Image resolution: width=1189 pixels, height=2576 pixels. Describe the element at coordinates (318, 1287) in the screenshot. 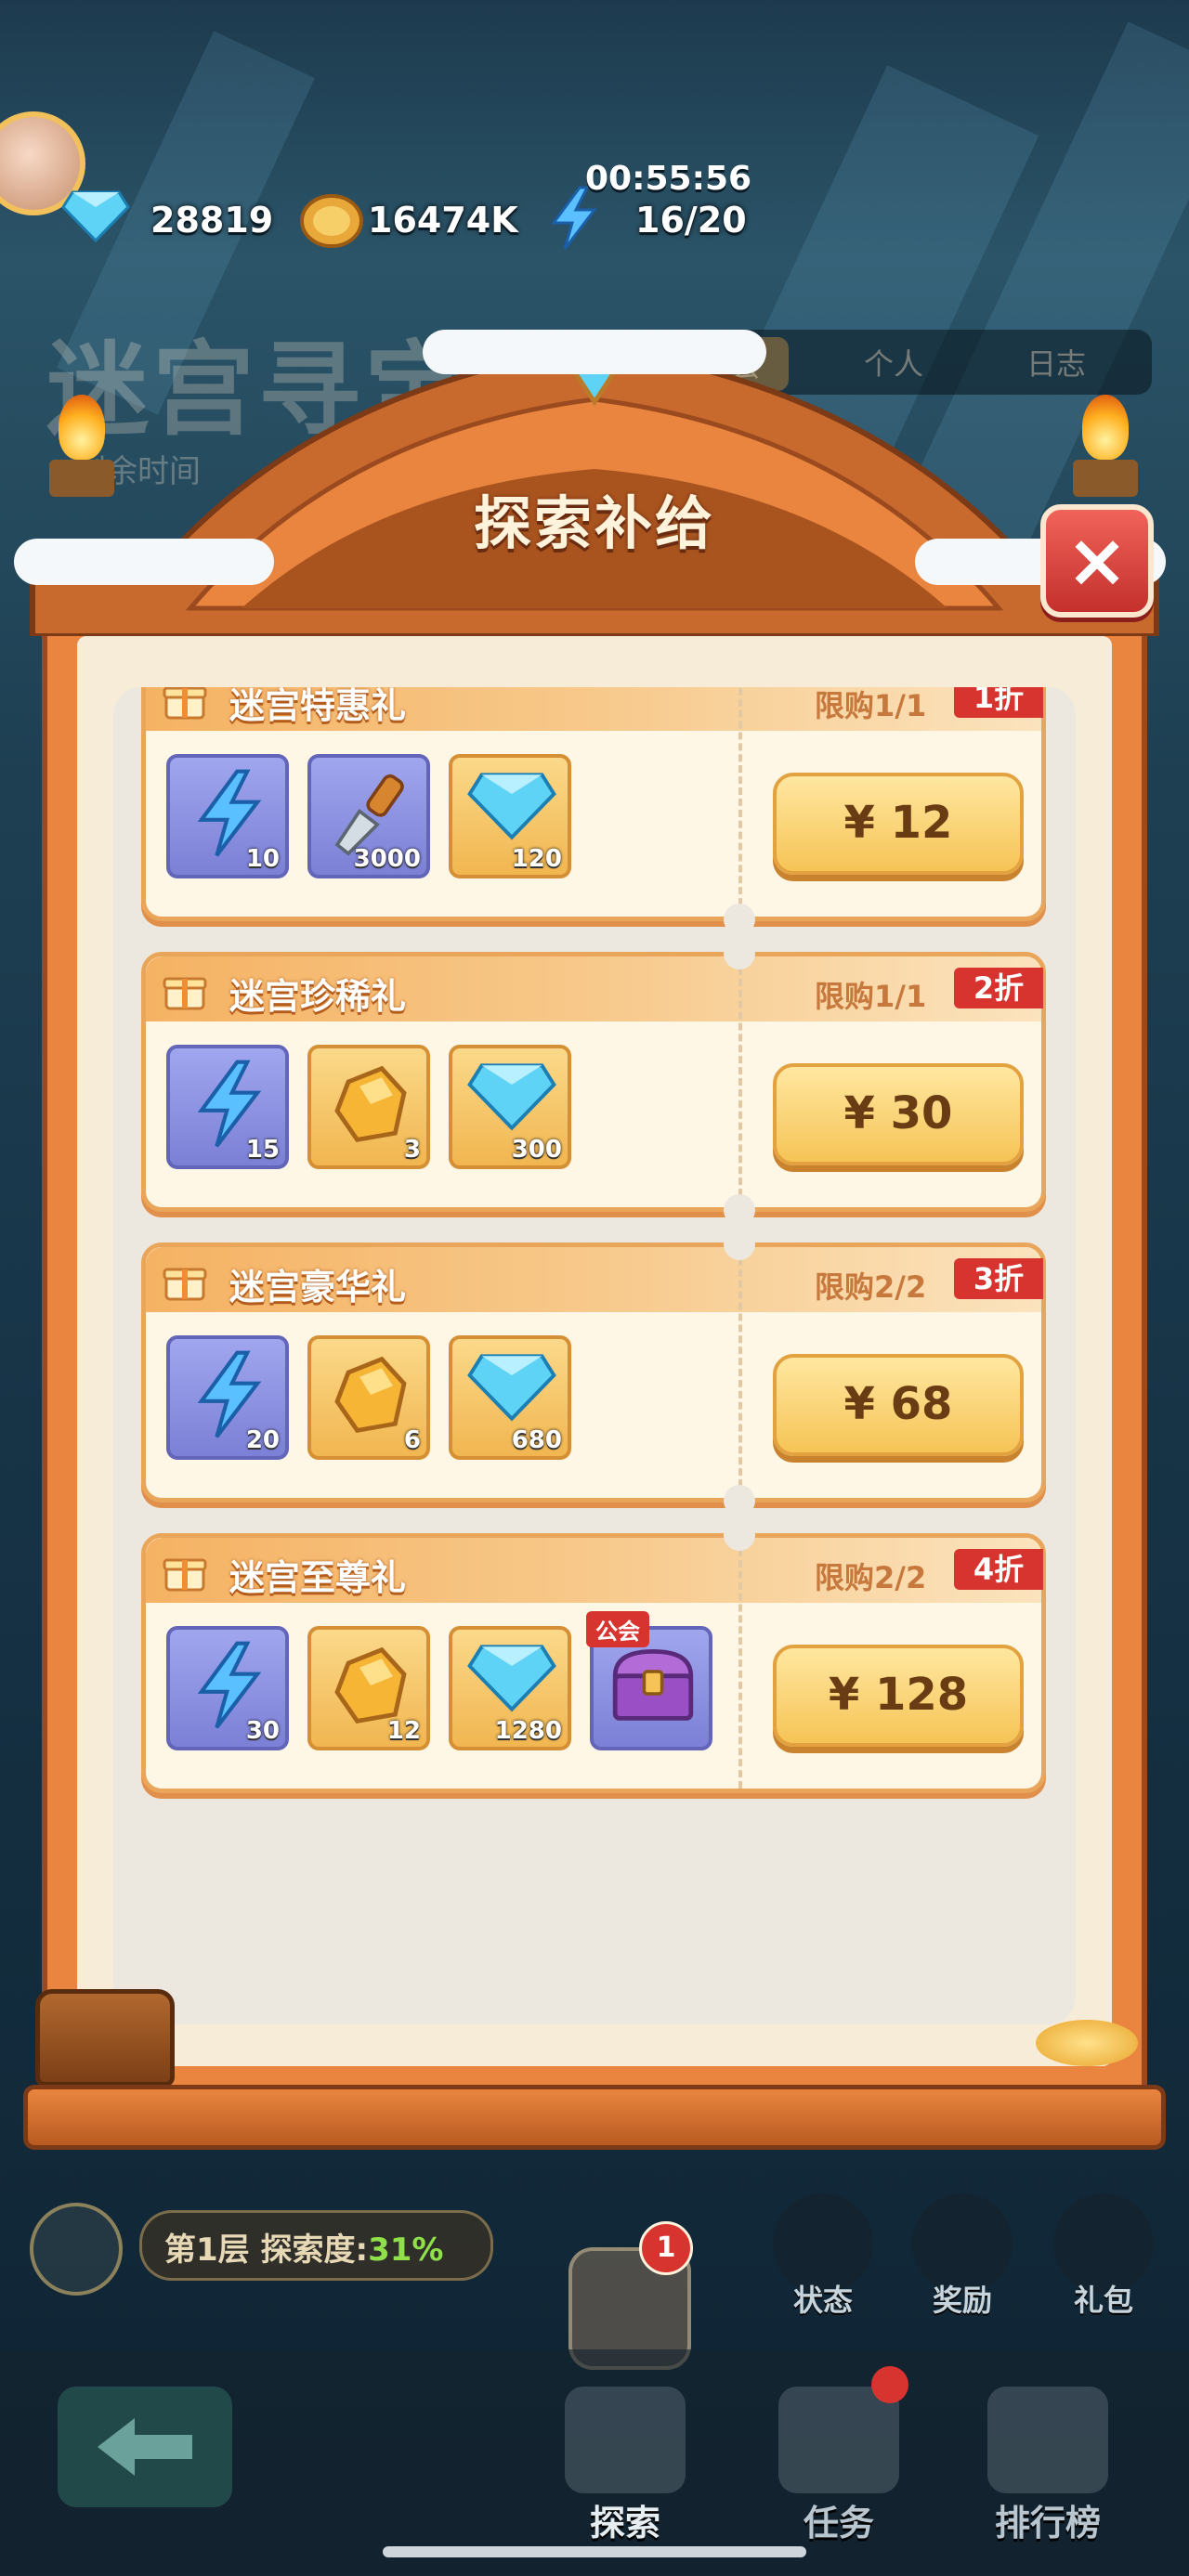

I see `pack-title: 迷宫豪华礼` at that location.